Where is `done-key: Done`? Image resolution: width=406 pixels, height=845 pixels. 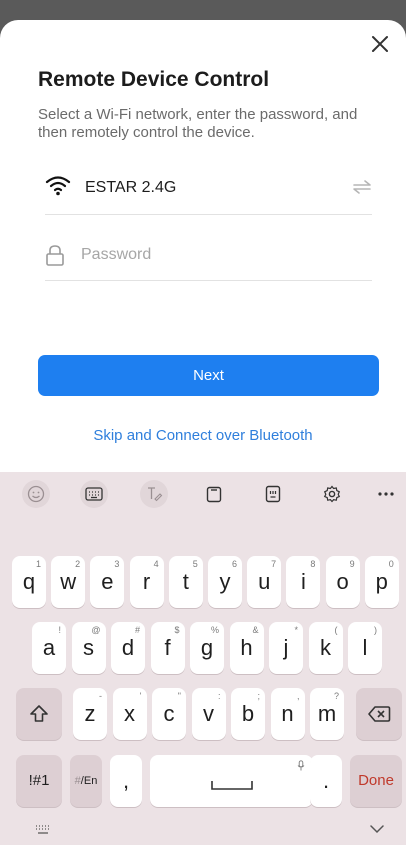 done-key: Done is located at coordinates (376, 781).